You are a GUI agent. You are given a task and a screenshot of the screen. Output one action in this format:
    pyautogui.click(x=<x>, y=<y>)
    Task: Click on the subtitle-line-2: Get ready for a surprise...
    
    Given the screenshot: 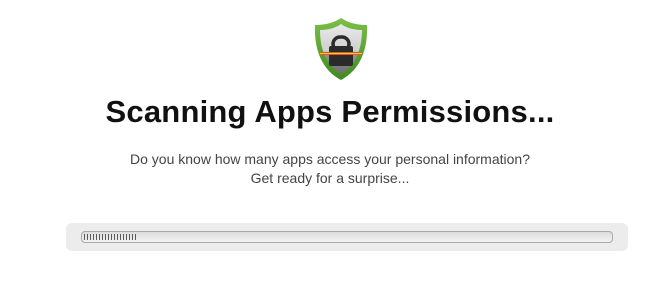 What is the action you would take?
    pyautogui.click(x=330, y=178)
    